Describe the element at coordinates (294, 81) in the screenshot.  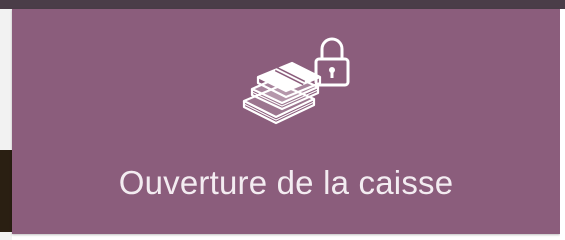
I see `locked-cash-icon` at that location.